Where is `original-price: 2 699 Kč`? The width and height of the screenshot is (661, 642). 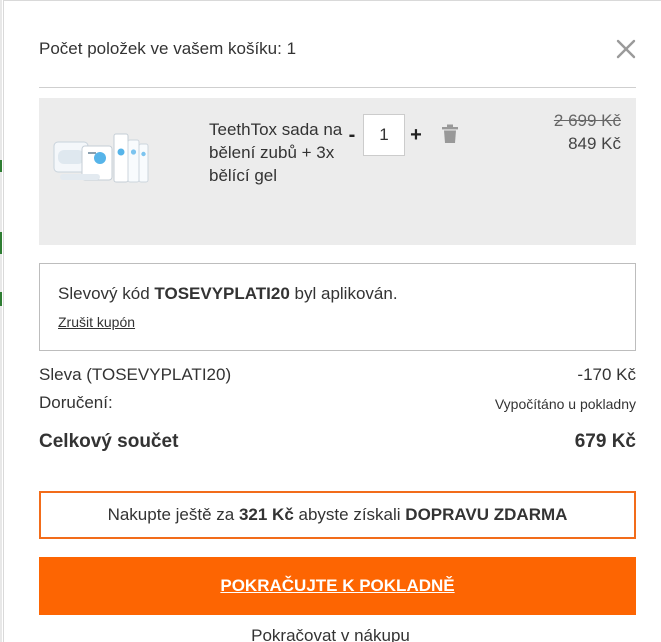
original-price: 2 699 Kč is located at coordinates (587, 120).